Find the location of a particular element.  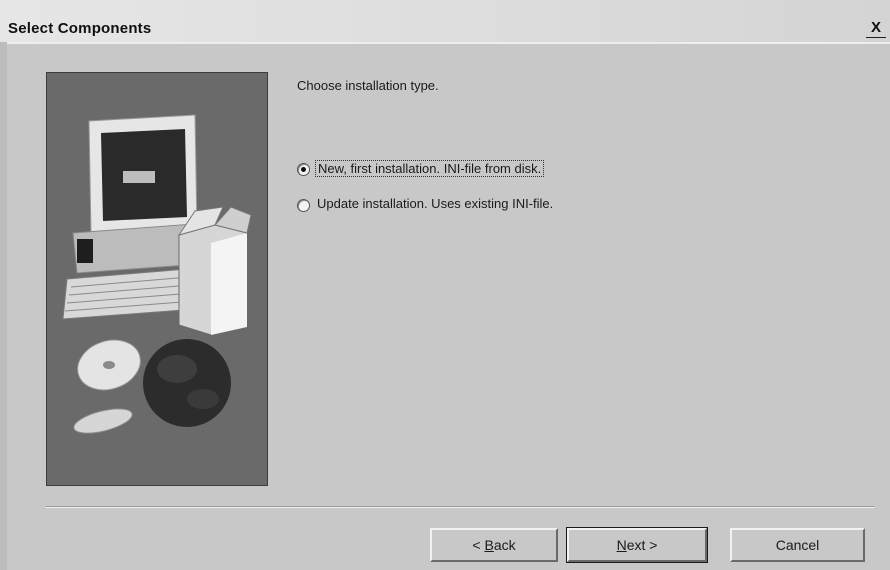

title-bar: Select Components X is located at coordinates (445, 21).